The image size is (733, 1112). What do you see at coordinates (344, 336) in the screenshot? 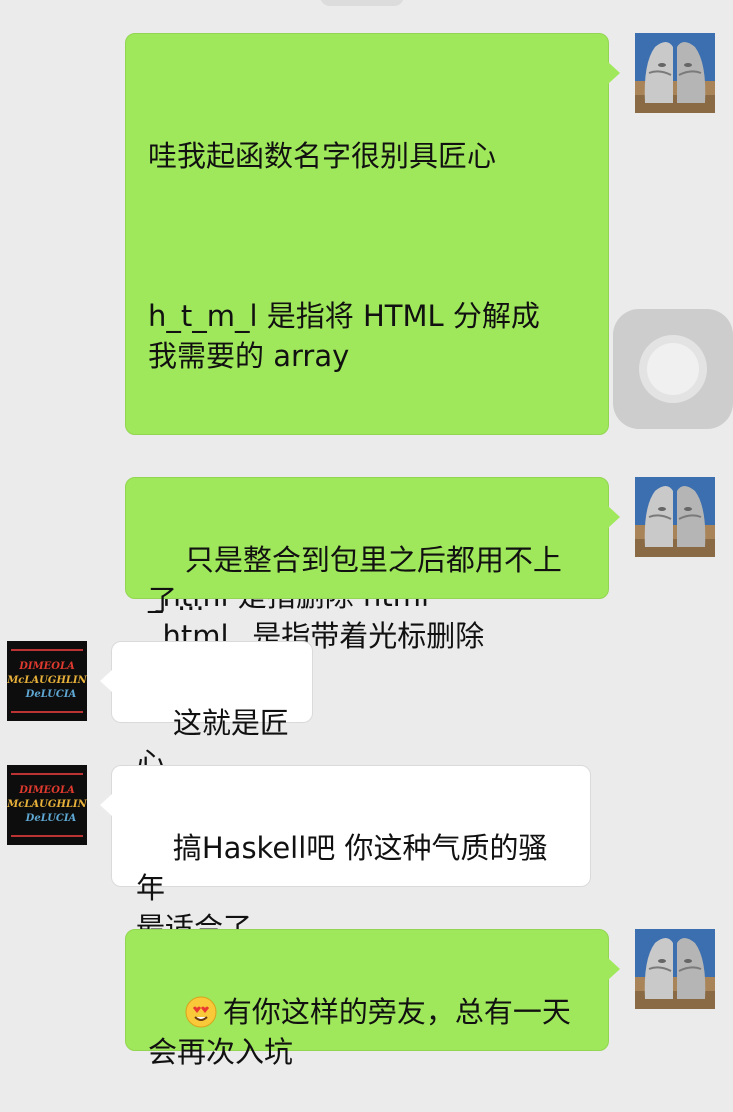
I see `message-1-paragraph-2: h_t_m_l 是指将 HTML 分解成 我需要的 array` at bounding box center [344, 336].